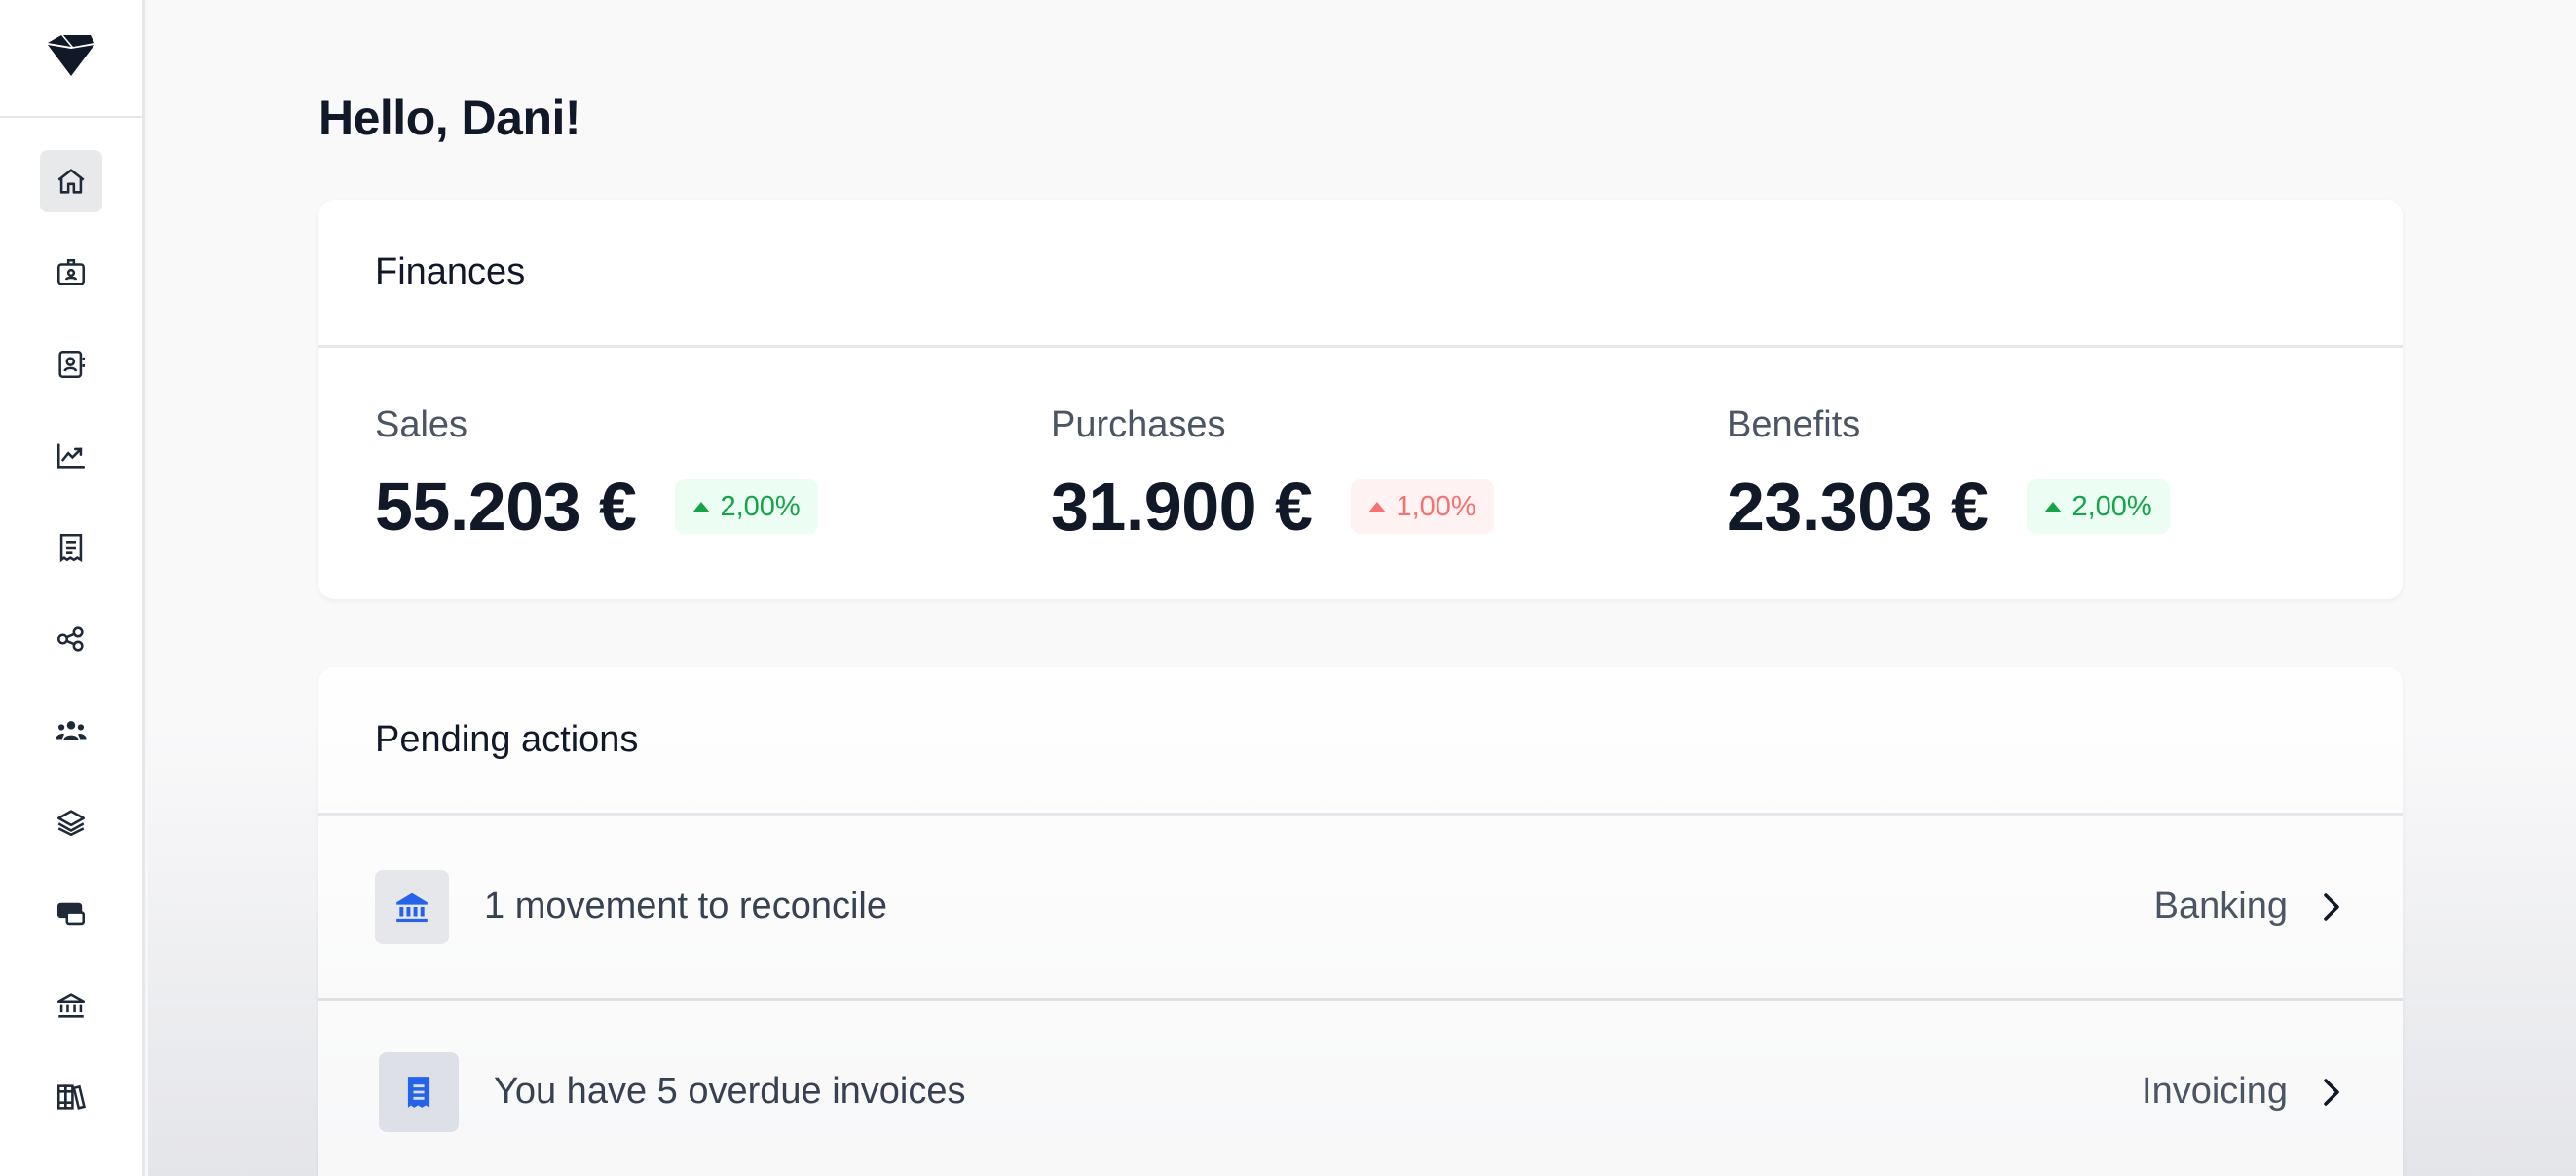 The width and height of the screenshot is (2576, 1176). Describe the element at coordinates (1360, 1088) in the screenshot. I see `action-row-invoicing: You have 5 overdue invoices Invoicing` at that location.